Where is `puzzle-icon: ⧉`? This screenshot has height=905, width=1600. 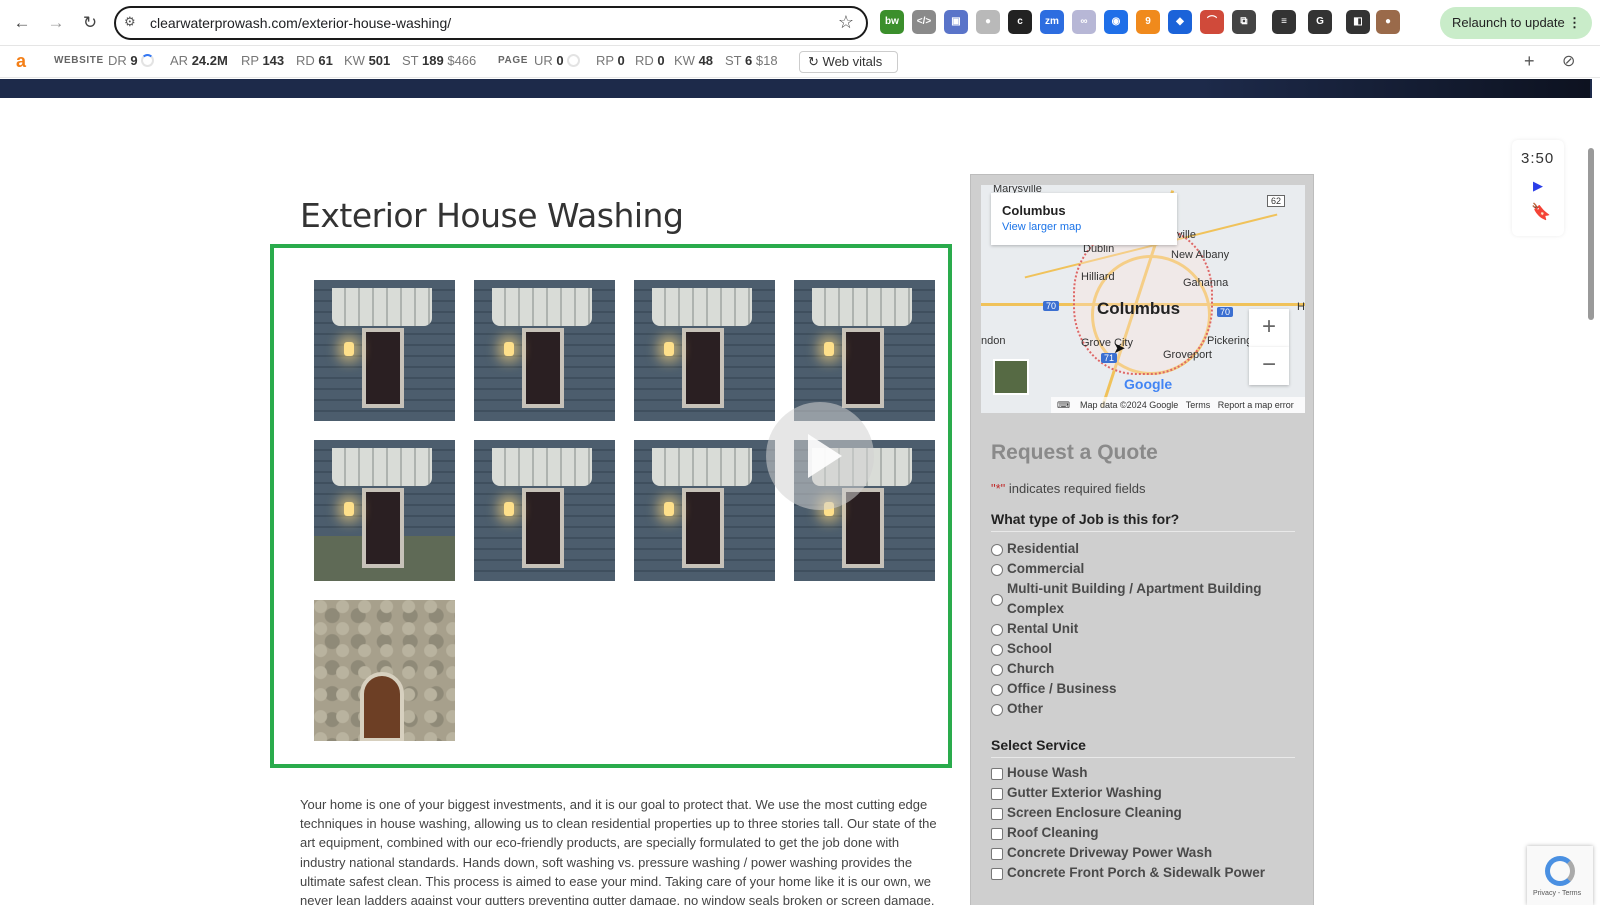
puzzle-icon: ⧉ is located at coordinates (1244, 22).